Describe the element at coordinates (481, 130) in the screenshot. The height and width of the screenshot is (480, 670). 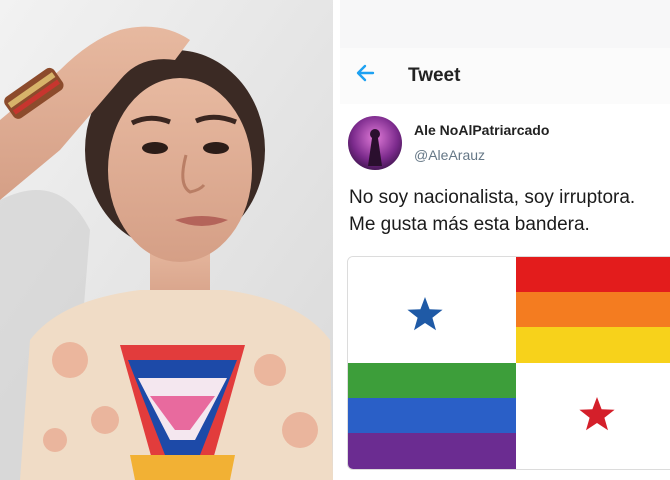
I see `display-name: Ale NoAlPatriarcado` at that location.